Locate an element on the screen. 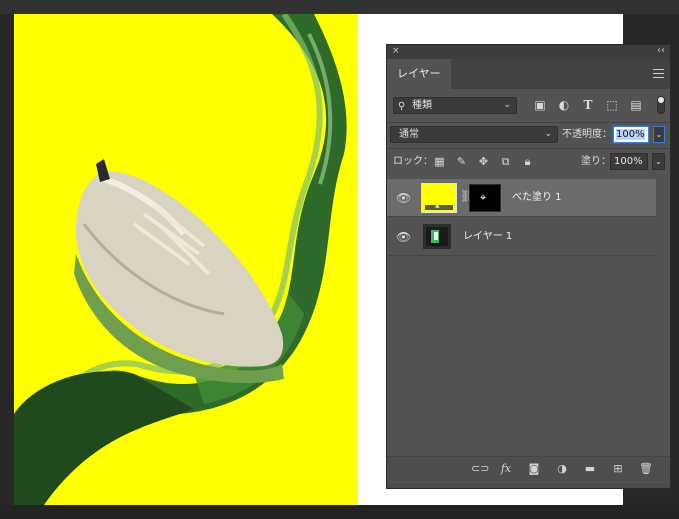  filter-kind-label: 種類 is located at coordinates (422, 105).